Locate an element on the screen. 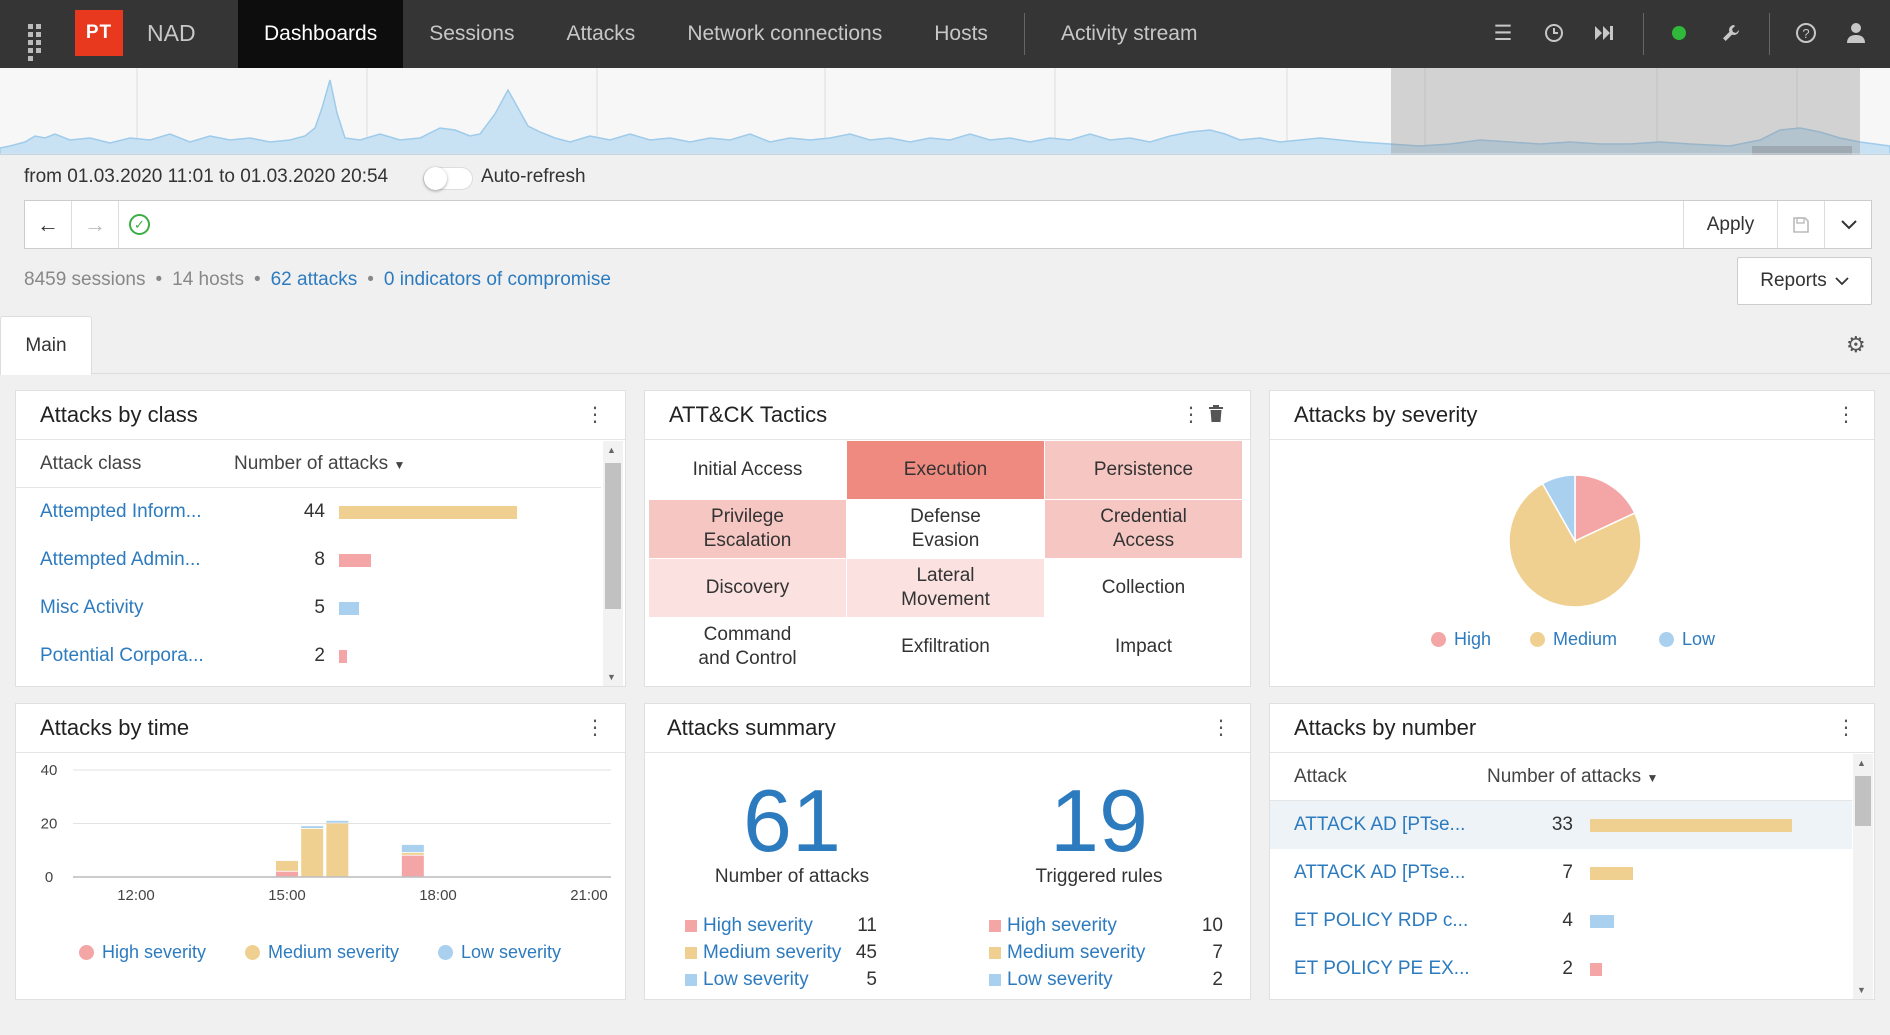  reports-button: Reports is located at coordinates (1804, 281).